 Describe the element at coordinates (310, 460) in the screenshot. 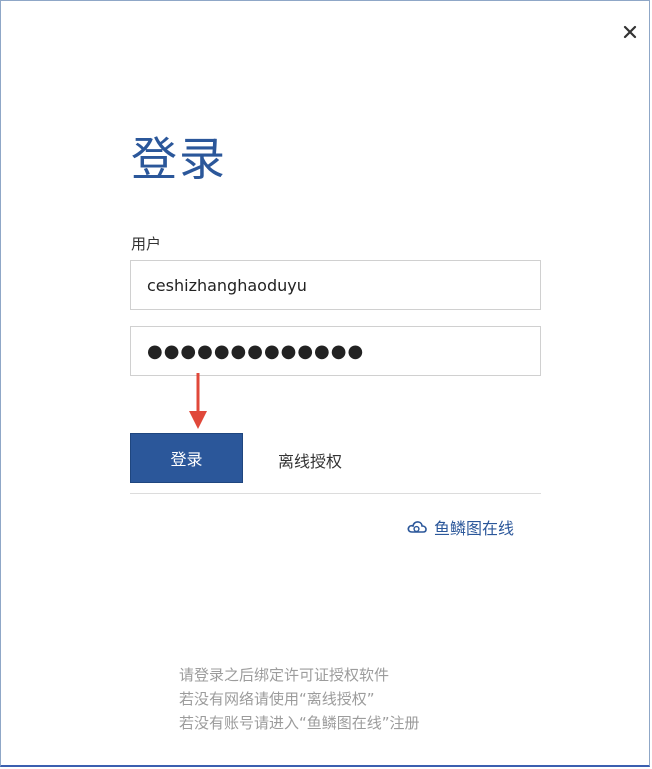

I see `offline-auth-link: 离线授权` at that location.